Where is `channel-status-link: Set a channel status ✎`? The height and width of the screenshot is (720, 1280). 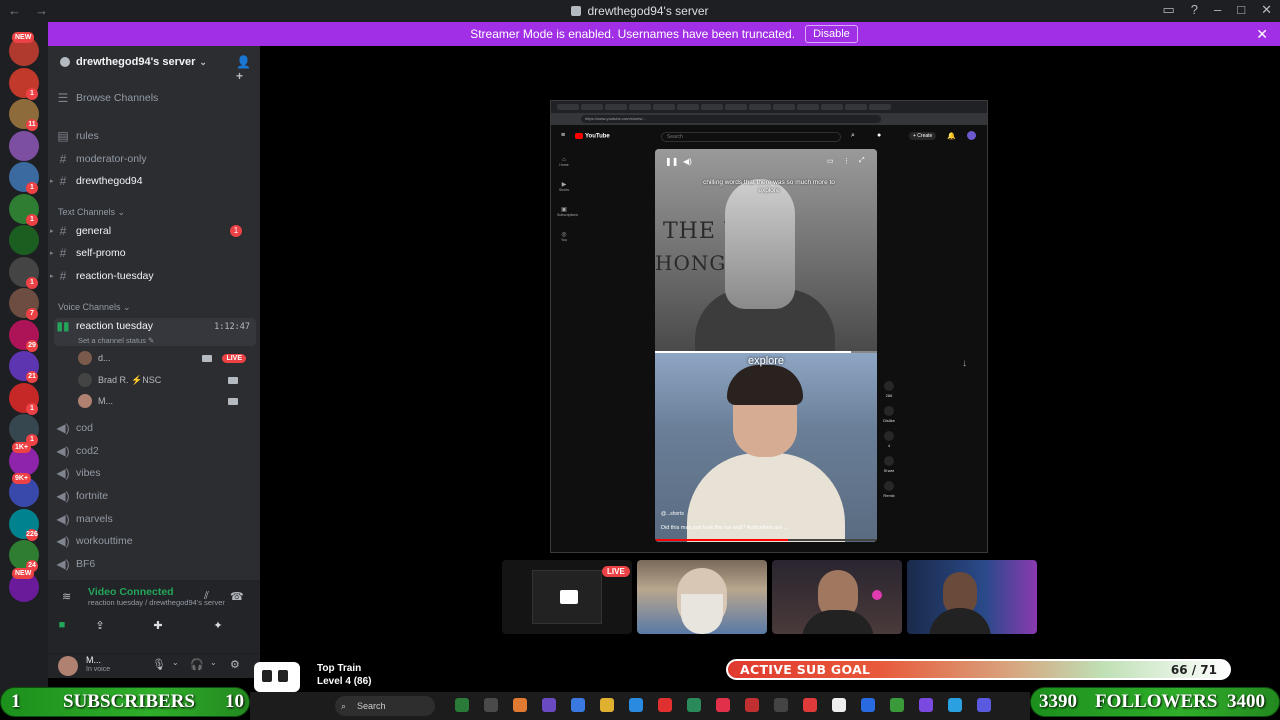 channel-status-link: Set a channel status ✎ is located at coordinates (116, 340).